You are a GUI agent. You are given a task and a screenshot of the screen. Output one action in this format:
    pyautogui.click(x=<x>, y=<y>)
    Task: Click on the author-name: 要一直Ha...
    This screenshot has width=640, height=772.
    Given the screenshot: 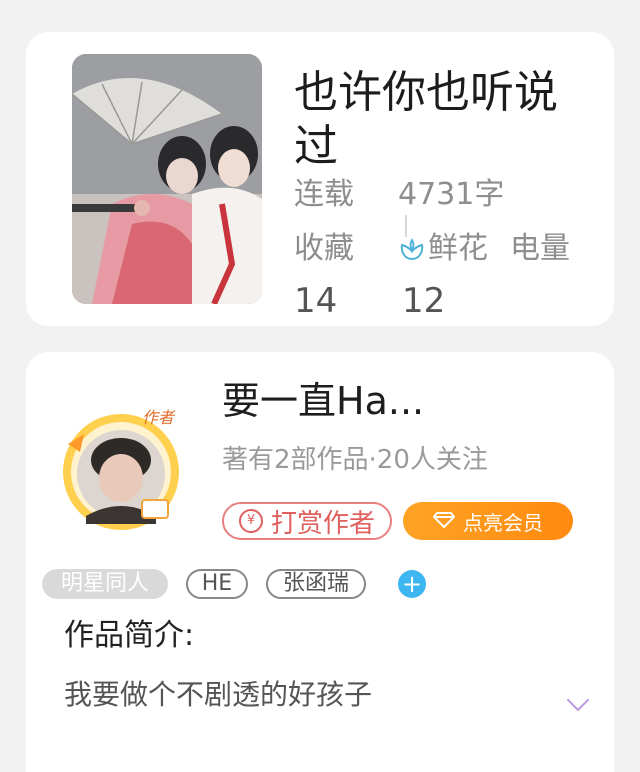 What is the action you would take?
    pyautogui.click(x=323, y=401)
    